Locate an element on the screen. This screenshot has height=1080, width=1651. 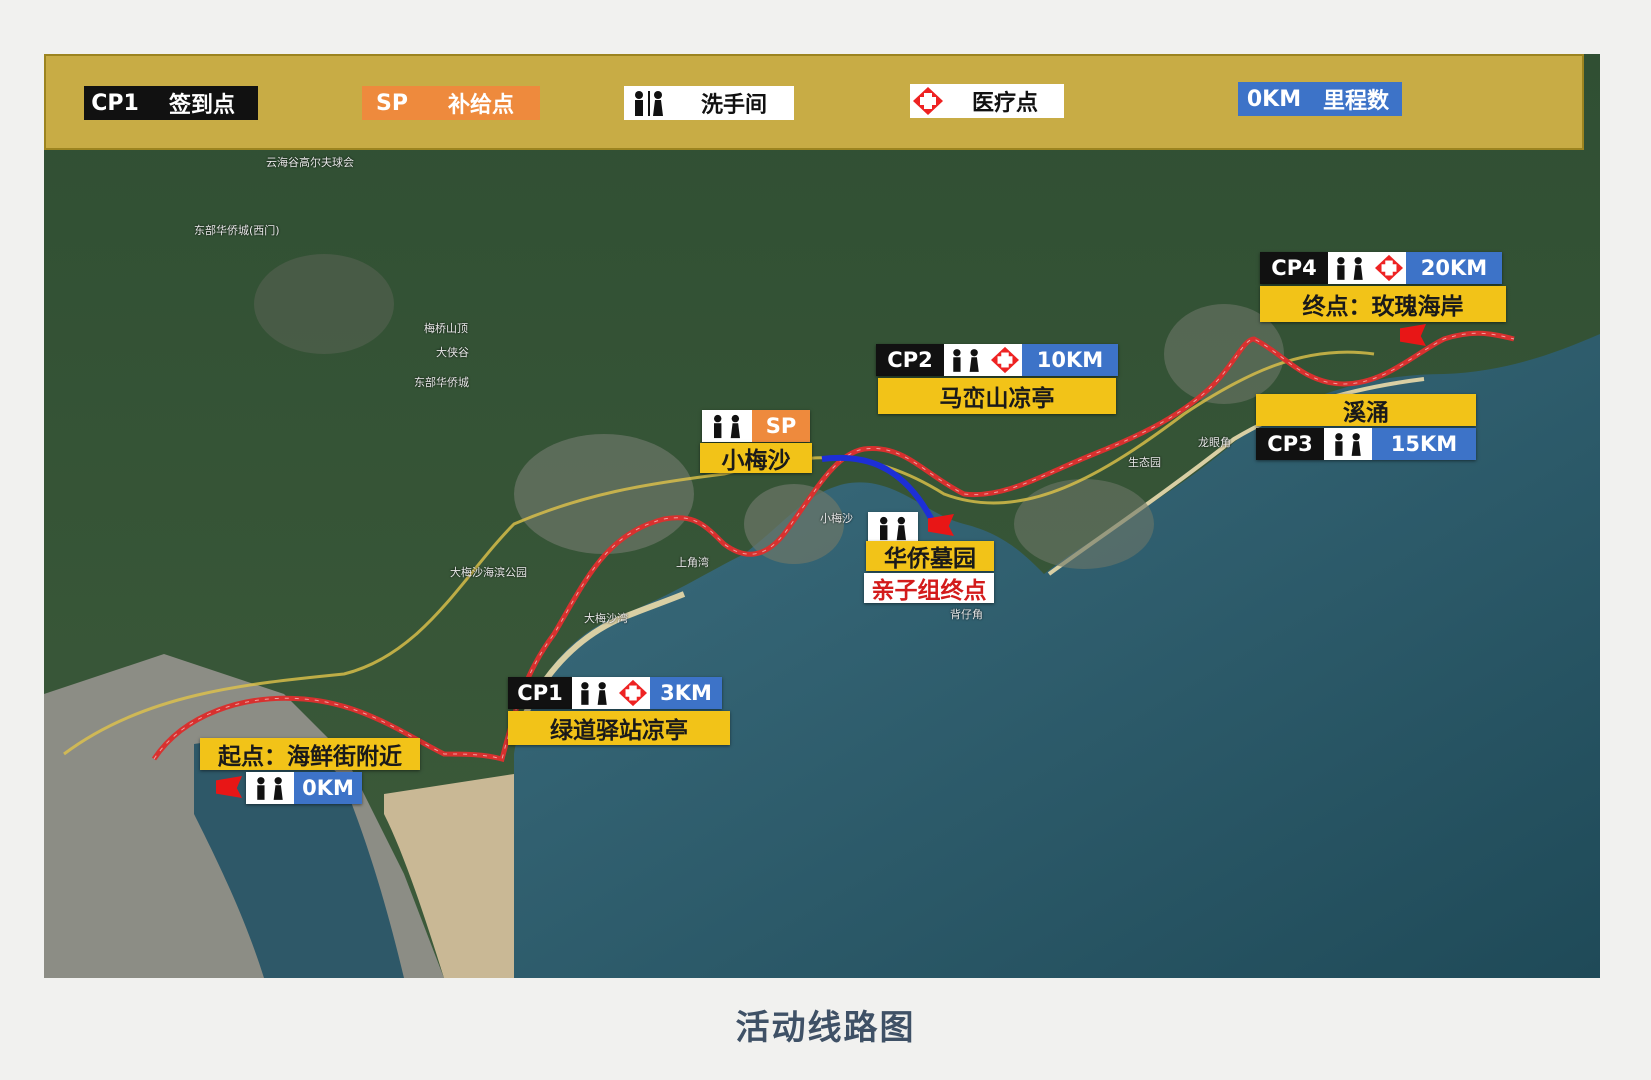
start-tag: 0KM is located at coordinates (304, 788).